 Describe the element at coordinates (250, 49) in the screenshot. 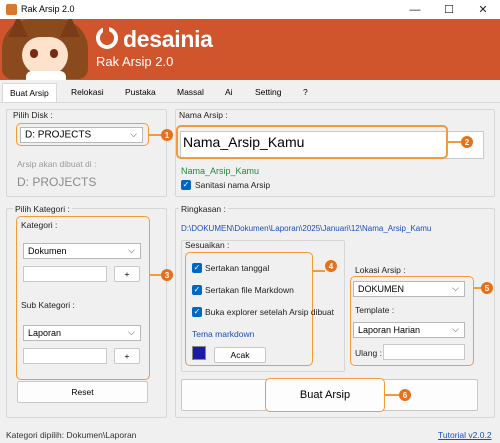

I see `header-banner: desainia Rak Arsip 2.0` at that location.